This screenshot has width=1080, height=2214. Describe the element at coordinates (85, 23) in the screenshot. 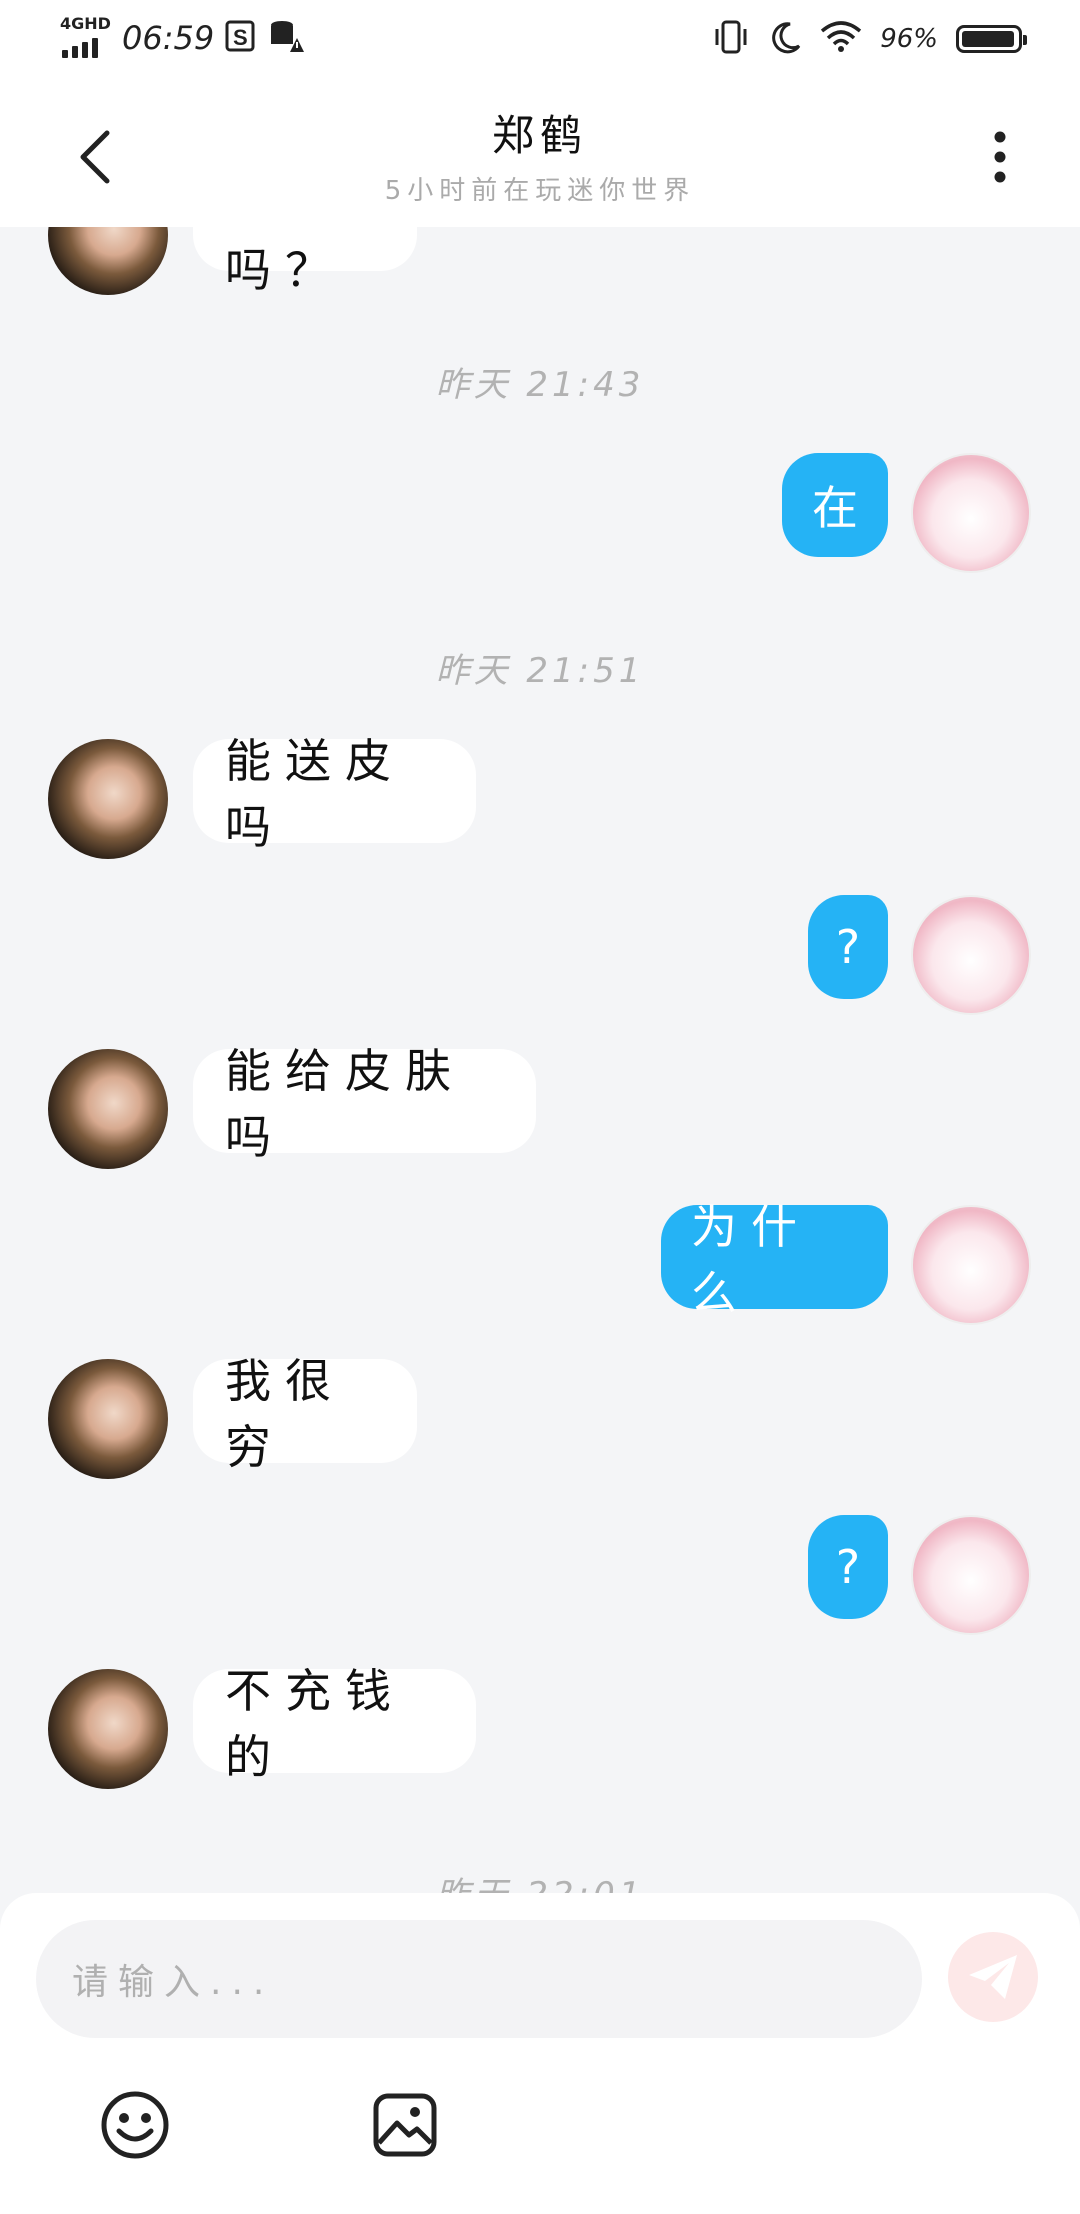

I see `network-type: 4GHD` at that location.